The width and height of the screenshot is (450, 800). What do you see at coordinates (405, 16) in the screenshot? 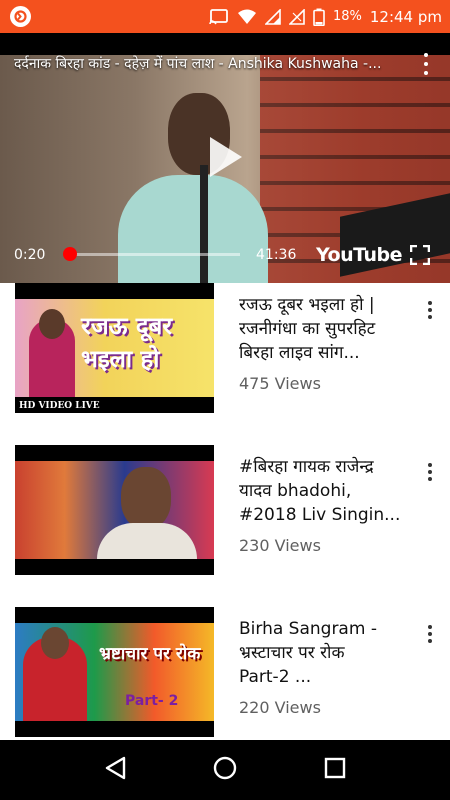
I see `clock: 12:44 pm` at bounding box center [405, 16].